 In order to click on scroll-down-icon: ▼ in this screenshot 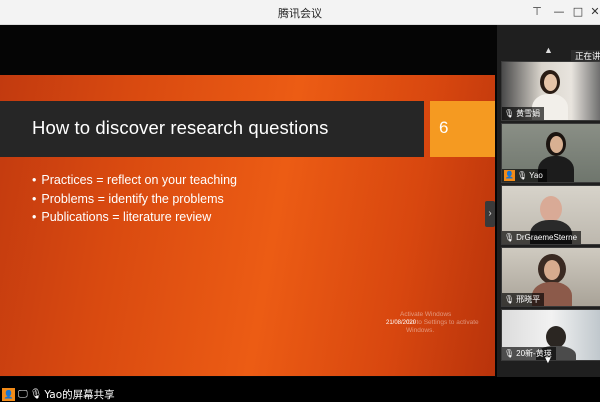, I will do `click(548, 360)`.